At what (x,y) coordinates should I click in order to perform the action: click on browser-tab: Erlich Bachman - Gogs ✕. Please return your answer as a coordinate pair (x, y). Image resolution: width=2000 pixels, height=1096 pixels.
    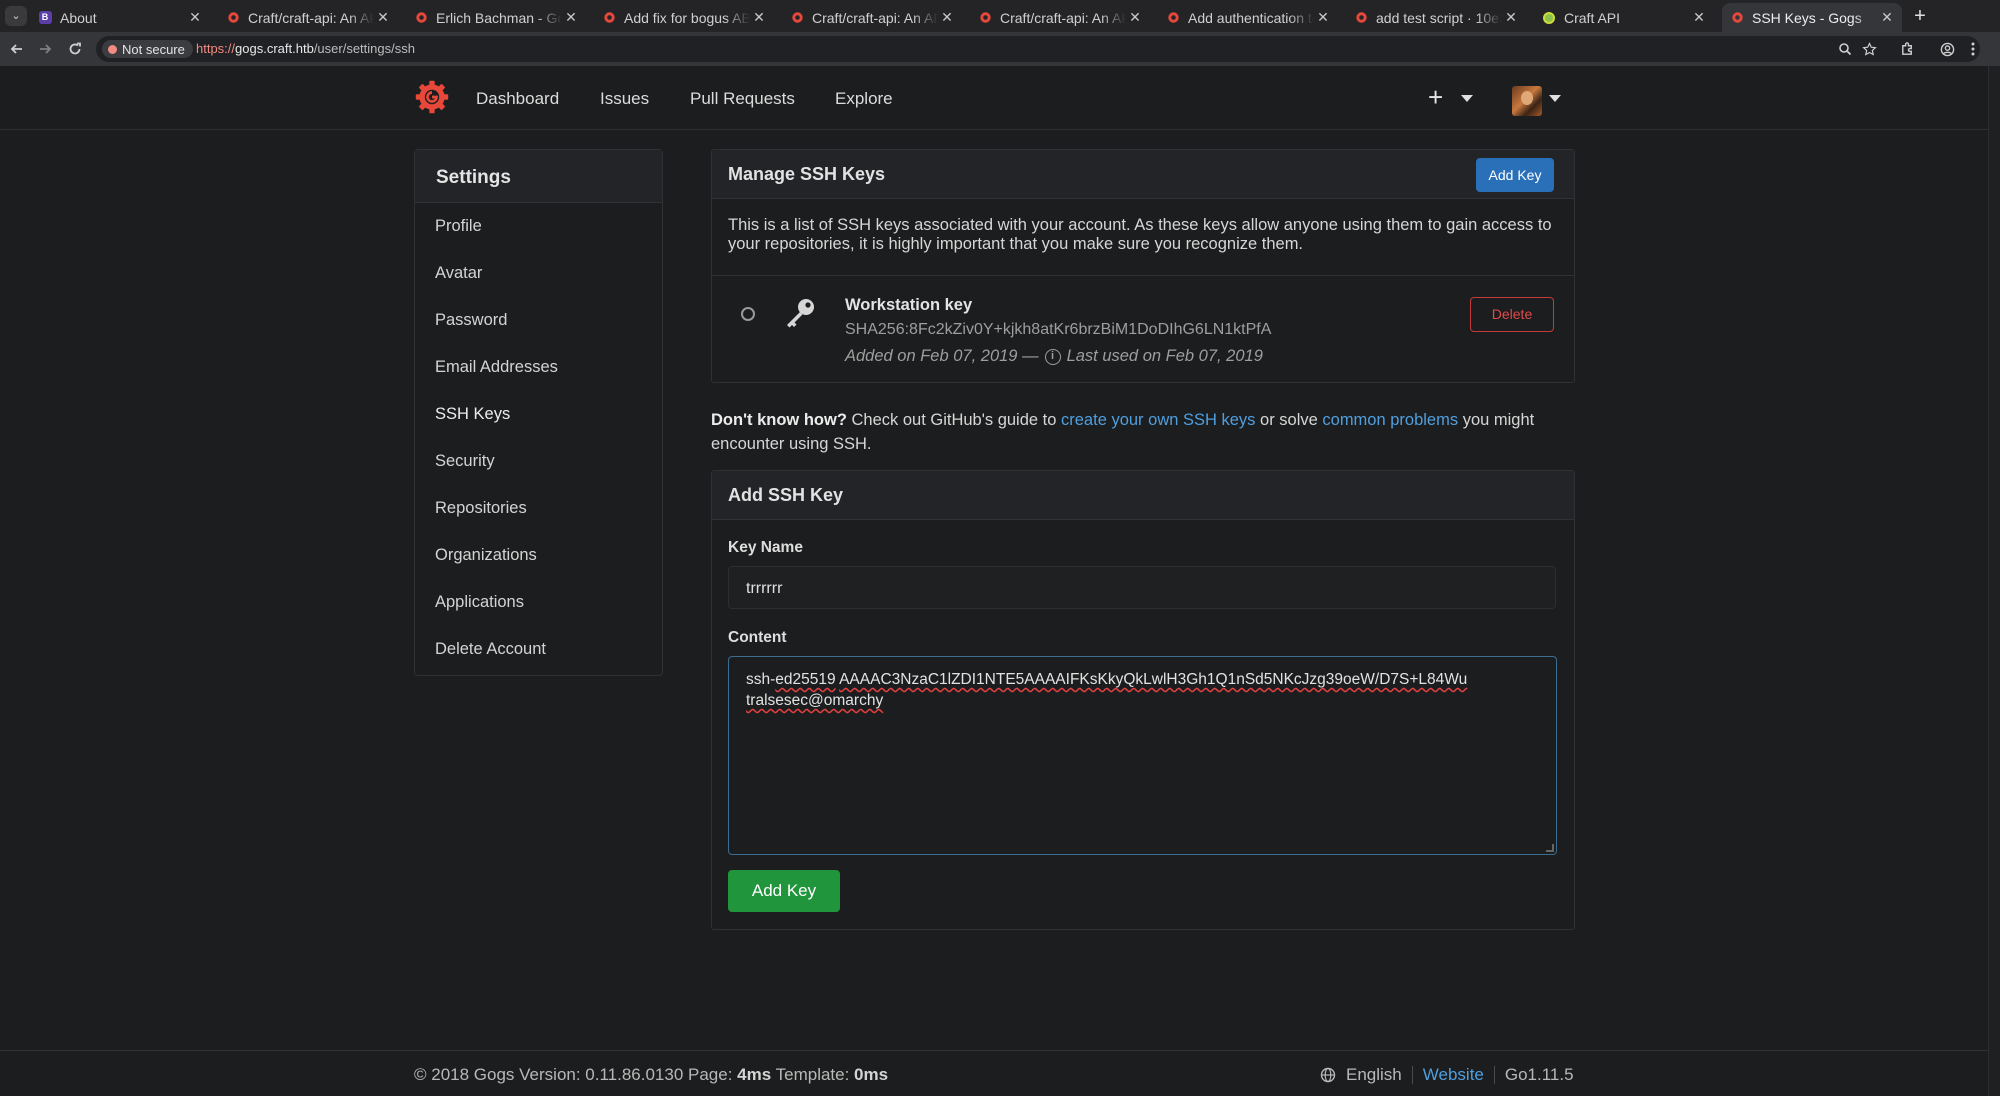
    Looking at the image, I should click on (496, 17).